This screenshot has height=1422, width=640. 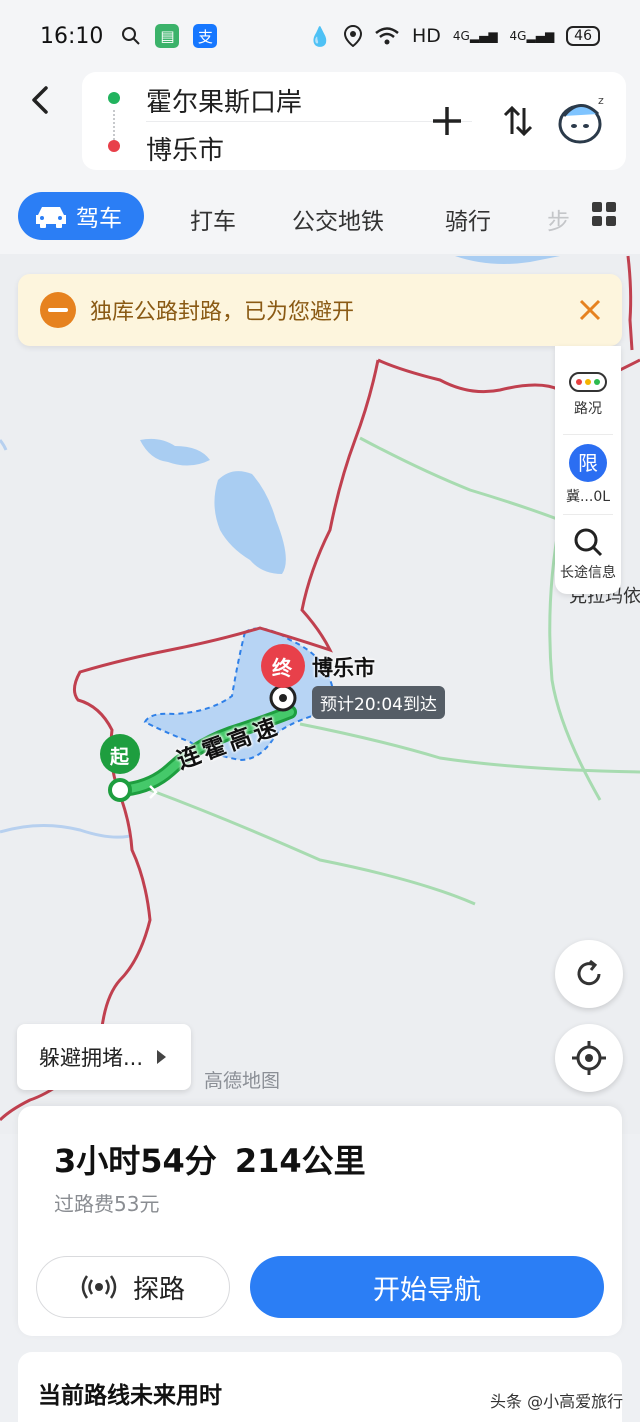 I want to click on more-modes-grid-icon, so click(x=604, y=214).